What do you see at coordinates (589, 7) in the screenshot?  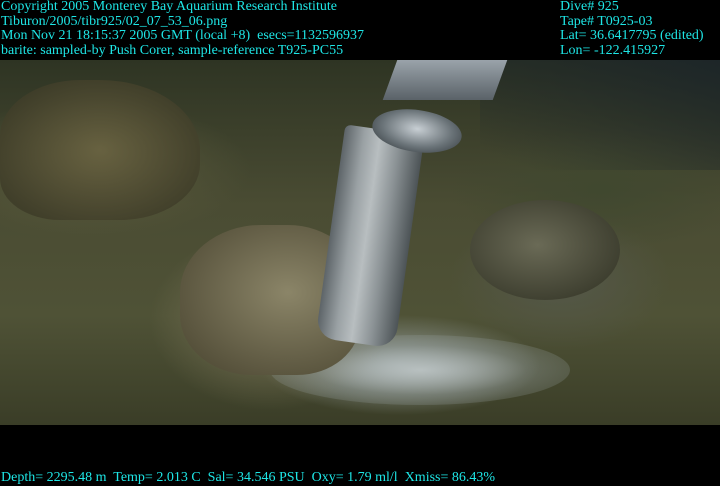 I see `dive-text: Dive# 925` at bounding box center [589, 7].